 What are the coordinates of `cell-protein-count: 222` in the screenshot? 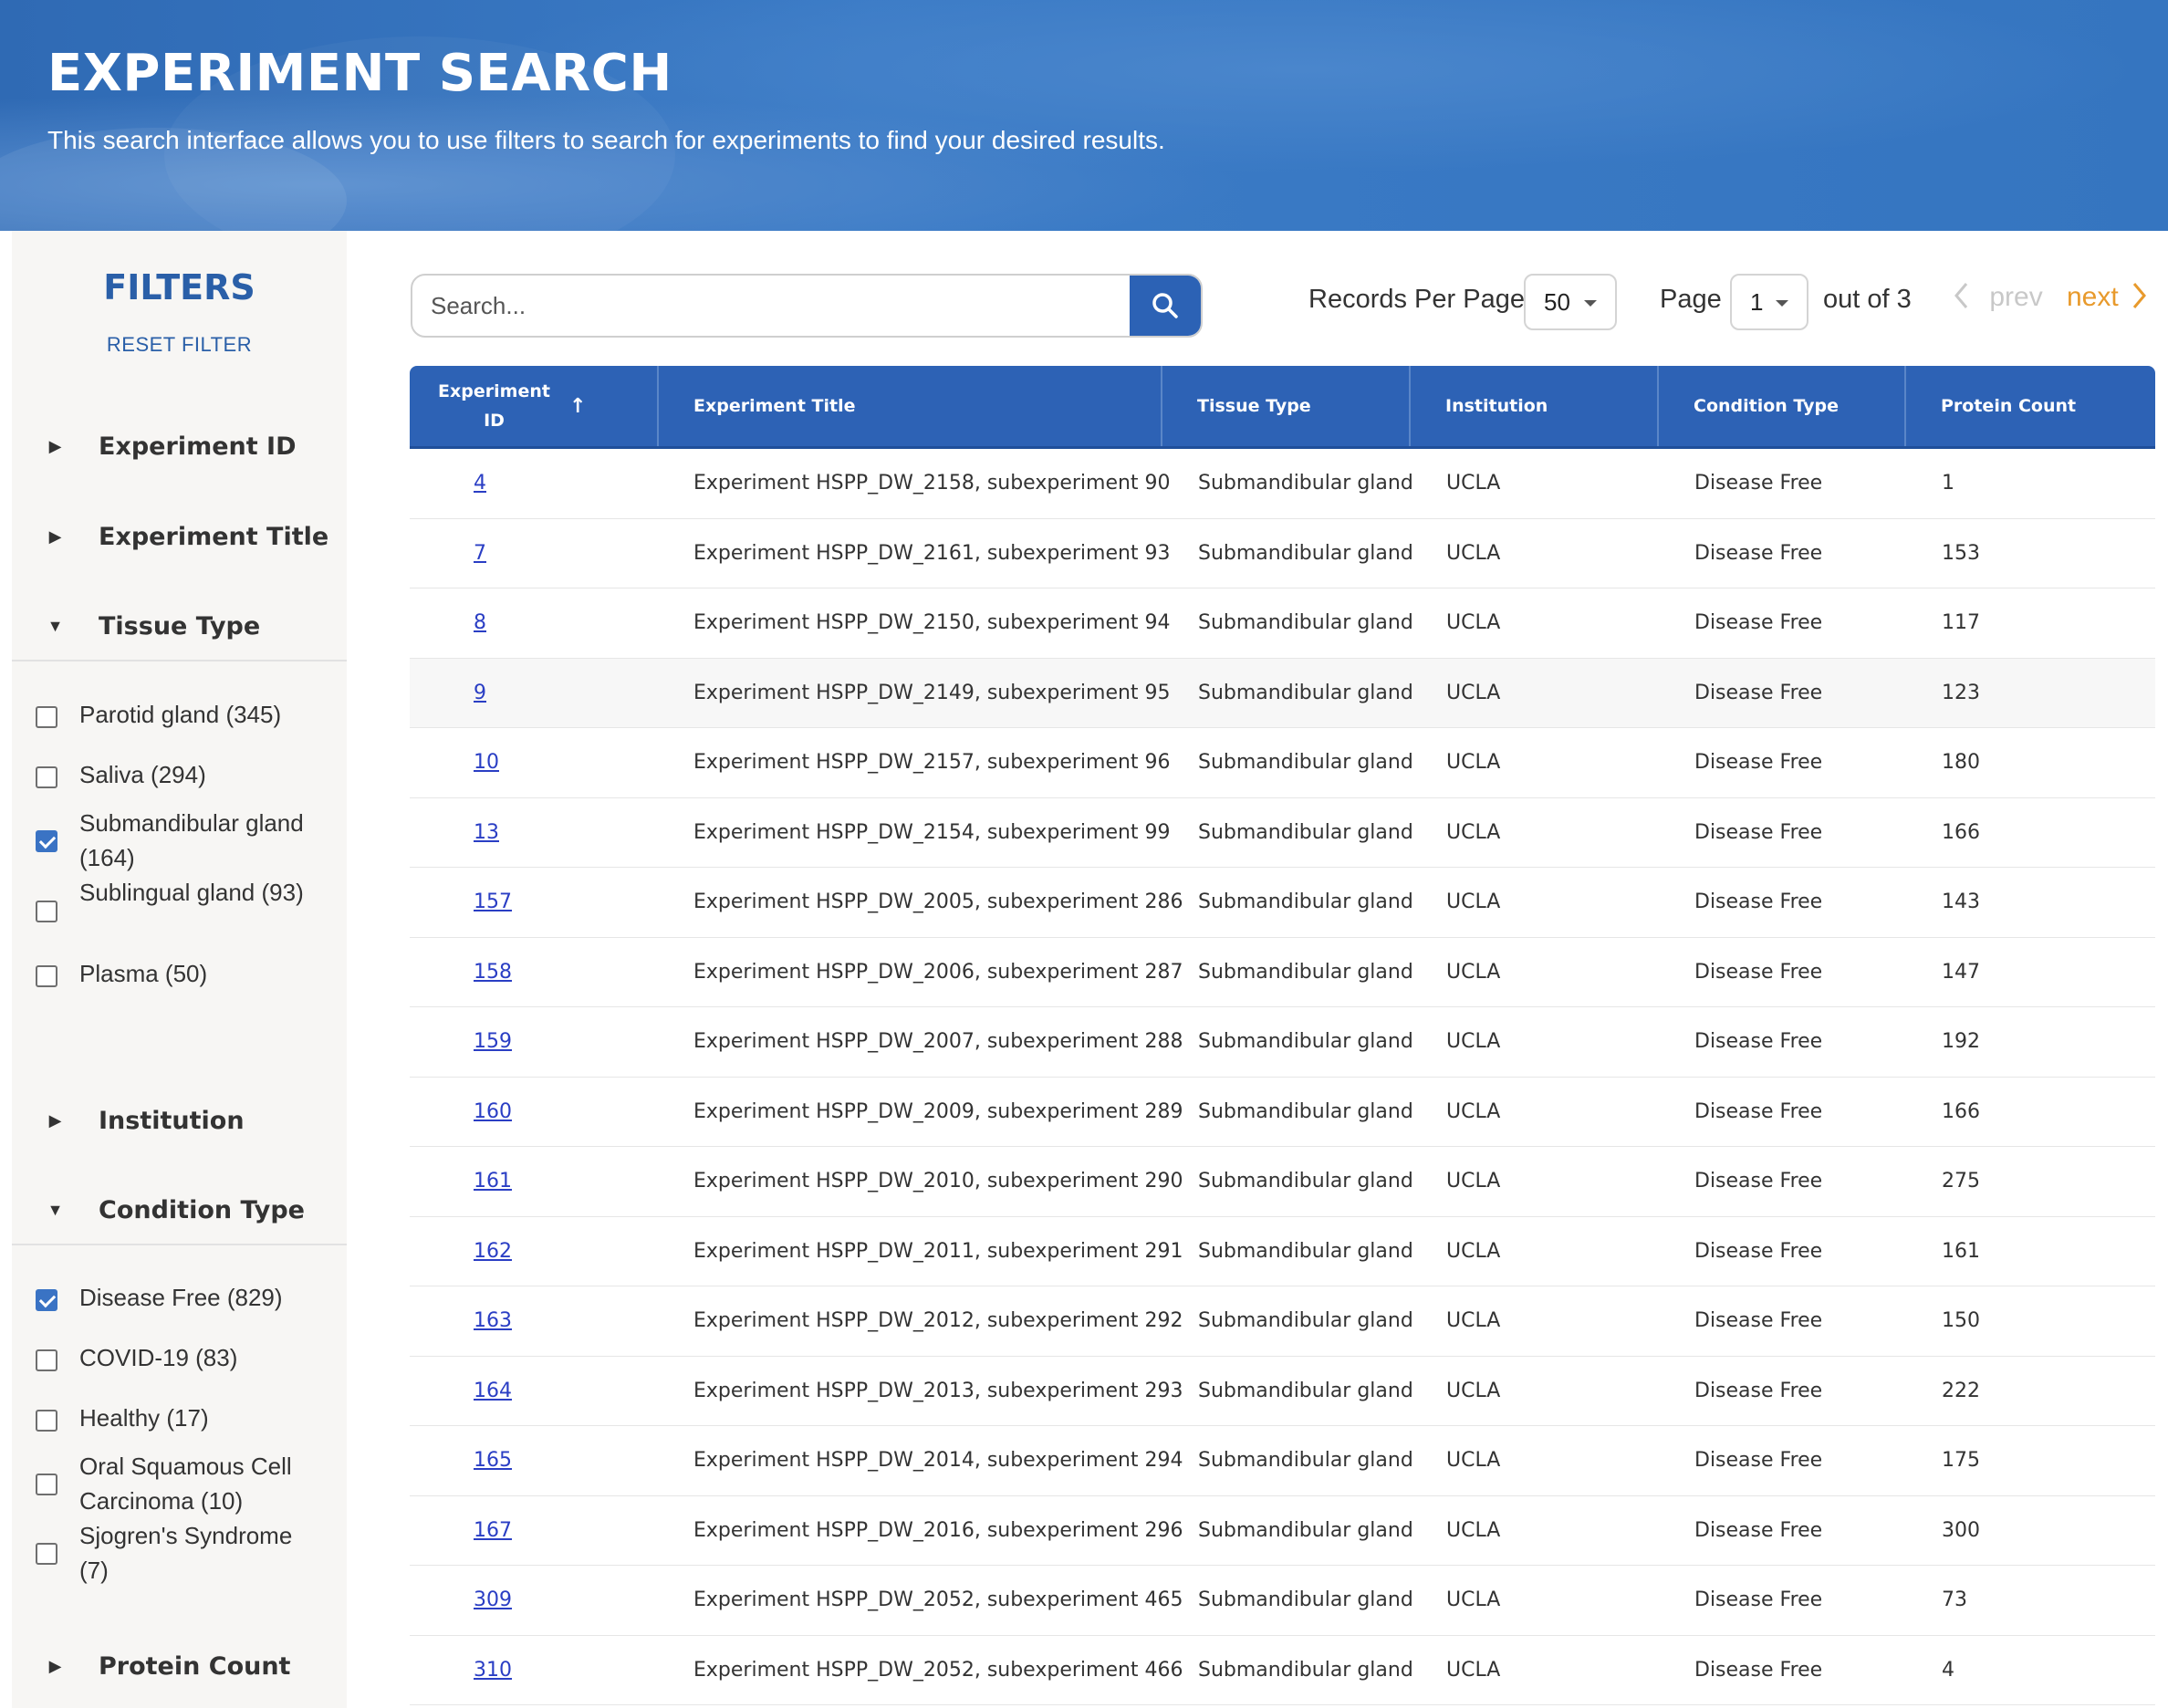 It's located at (1961, 1390).